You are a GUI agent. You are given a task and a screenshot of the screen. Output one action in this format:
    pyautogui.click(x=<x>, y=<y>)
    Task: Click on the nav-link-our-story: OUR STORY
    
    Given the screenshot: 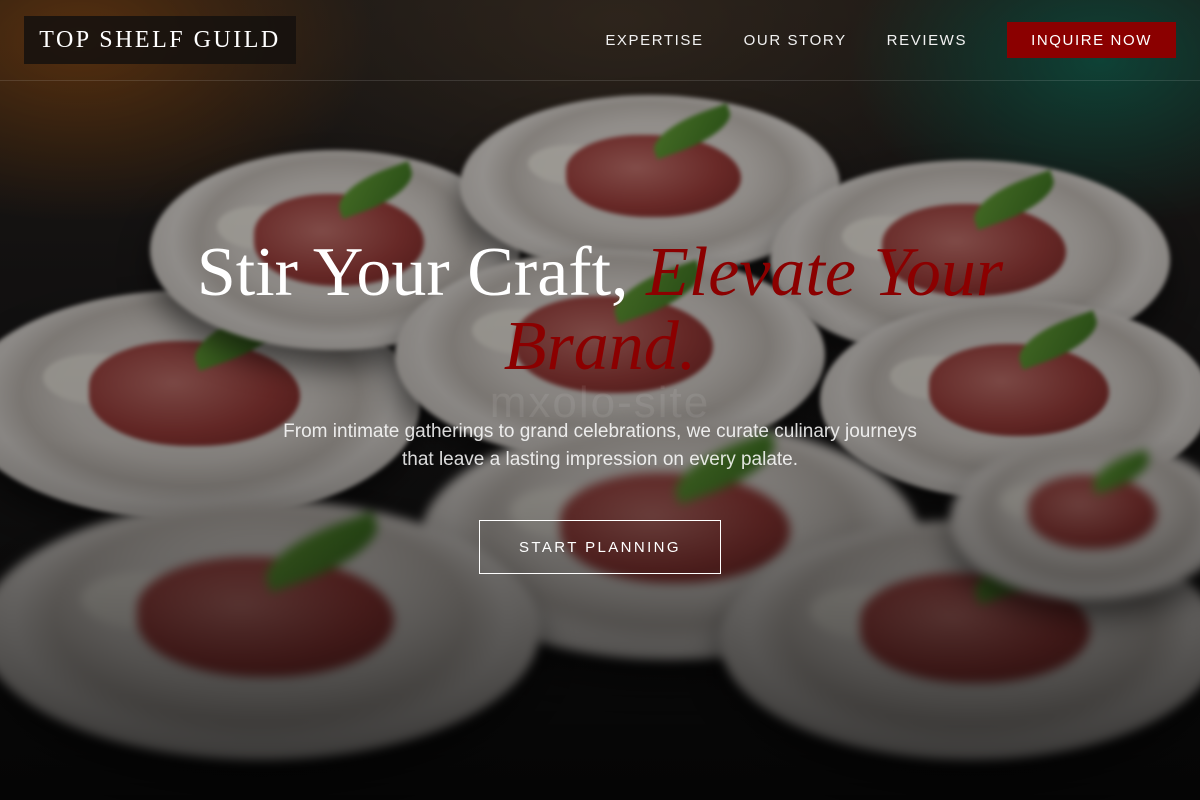 What is the action you would take?
    pyautogui.click(x=795, y=40)
    